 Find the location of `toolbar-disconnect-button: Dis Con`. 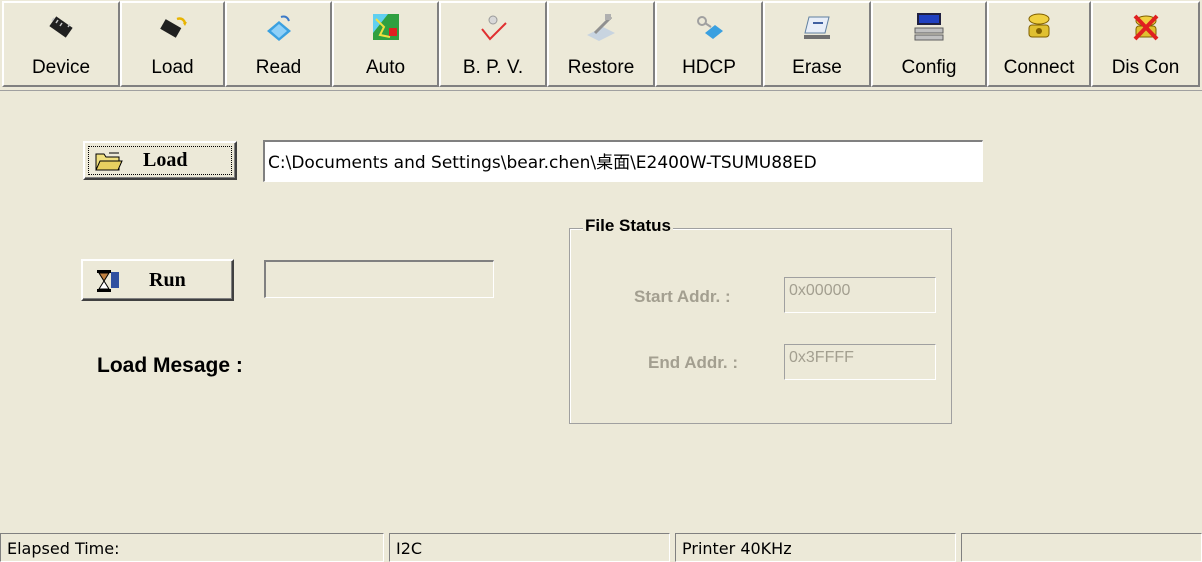

toolbar-disconnect-button: Dis Con is located at coordinates (1145, 44).